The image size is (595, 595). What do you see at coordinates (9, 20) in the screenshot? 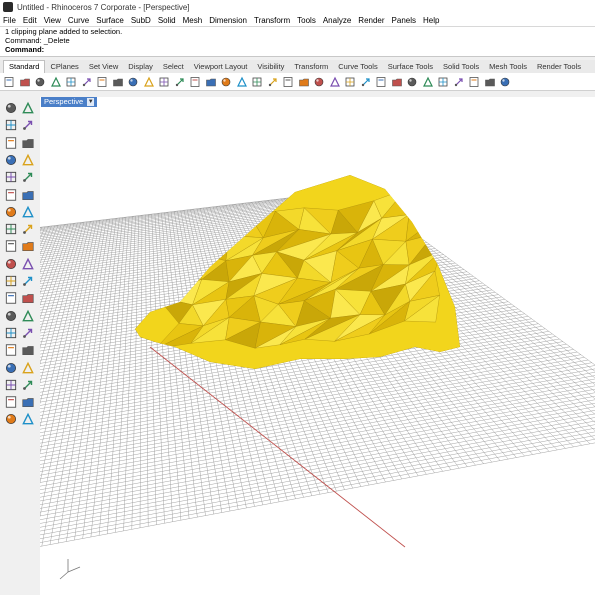
I see `menu-file: File` at bounding box center [9, 20].